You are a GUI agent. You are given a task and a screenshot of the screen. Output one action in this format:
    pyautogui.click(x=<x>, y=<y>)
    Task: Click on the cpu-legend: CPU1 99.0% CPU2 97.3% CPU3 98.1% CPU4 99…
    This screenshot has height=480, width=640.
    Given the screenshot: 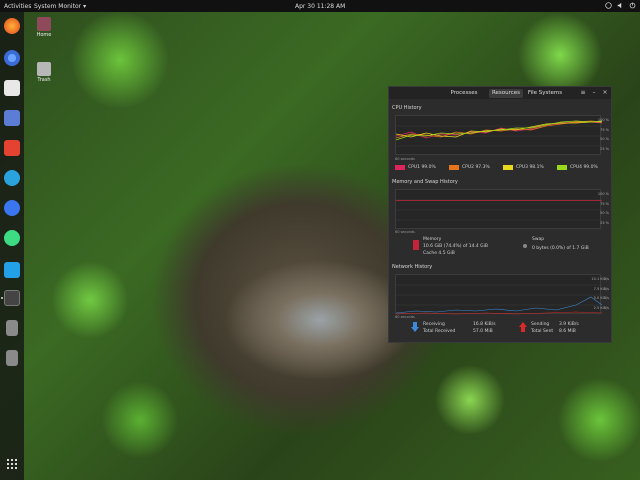 What is the action you would take?
    pyautogui.click(x=501, y=167)
    